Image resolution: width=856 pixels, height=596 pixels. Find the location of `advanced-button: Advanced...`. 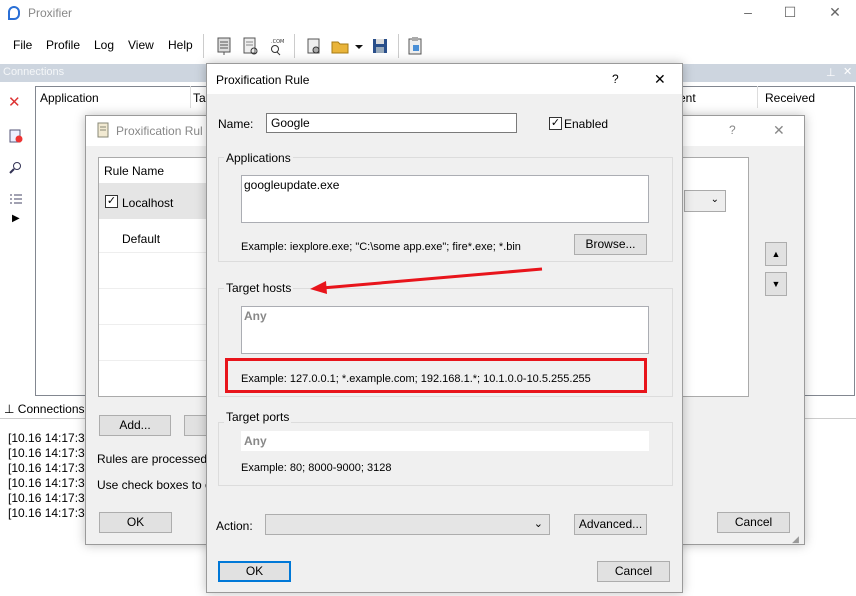

advanced-button: Advanced... is located at coordinates (610, 524).